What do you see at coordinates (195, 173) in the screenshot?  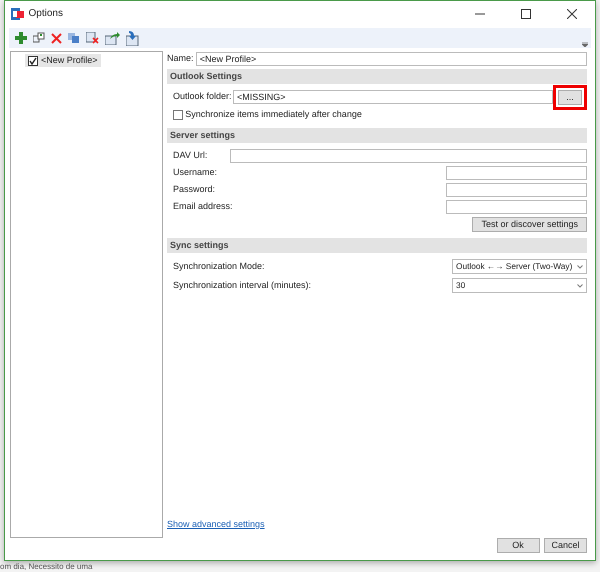 I see `field-label: Username:` at bounding box center [195, 173].